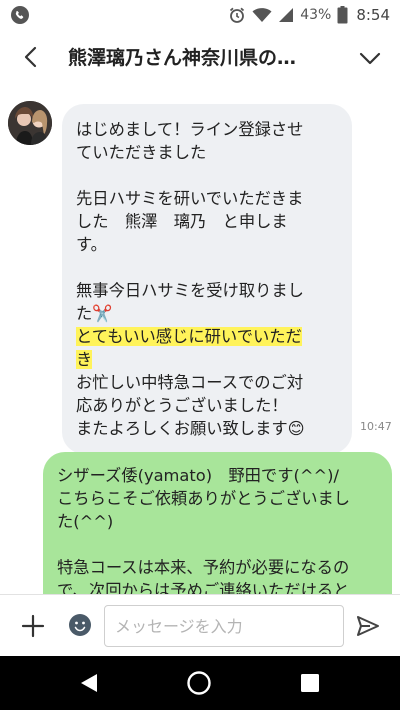  Describe the element at coordinates (190, 221) in the screenshot. I see `message-text: 先日ハサミを研いでいただきま した 熊澤 璃乃 と申しま す。` at that location.